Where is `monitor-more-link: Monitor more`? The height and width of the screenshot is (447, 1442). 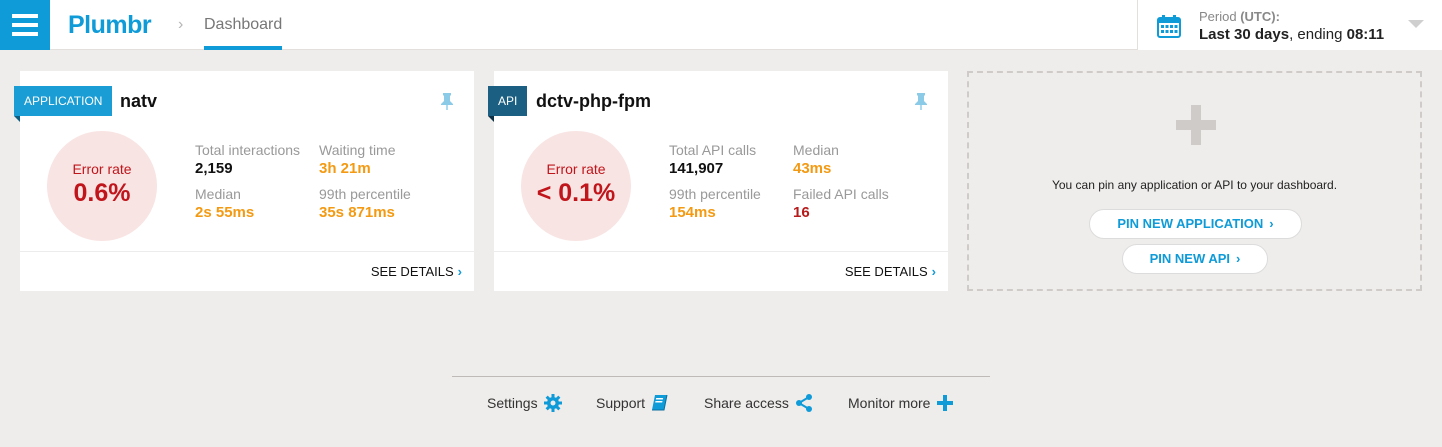 monitor-more-link: Monitor more is located at coordinates (901, 403).